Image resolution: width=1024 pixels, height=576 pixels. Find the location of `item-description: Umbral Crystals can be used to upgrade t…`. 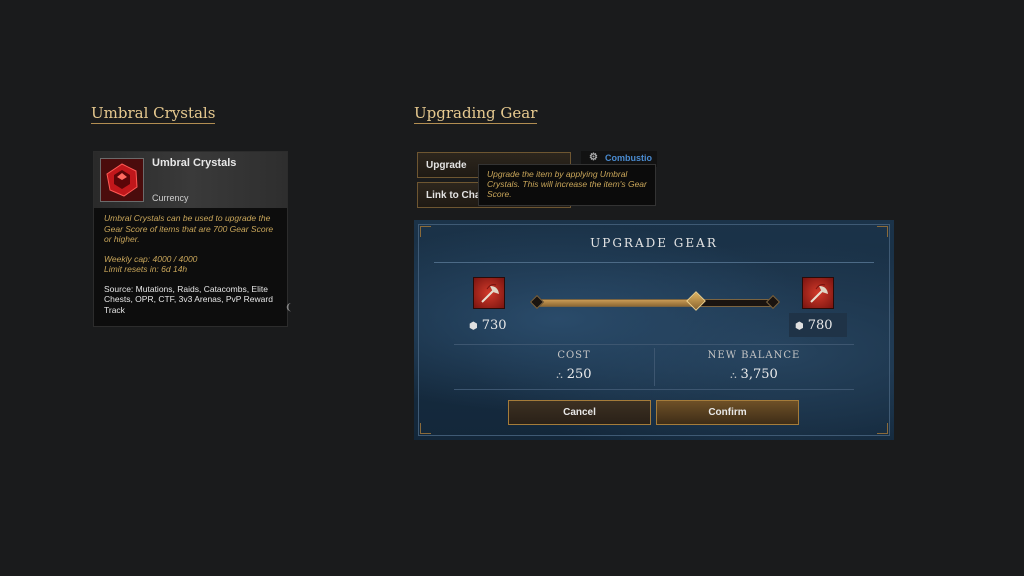

item-description: Umbral Crystals can be used to upgrade t… is located at coordinates (189, 228).